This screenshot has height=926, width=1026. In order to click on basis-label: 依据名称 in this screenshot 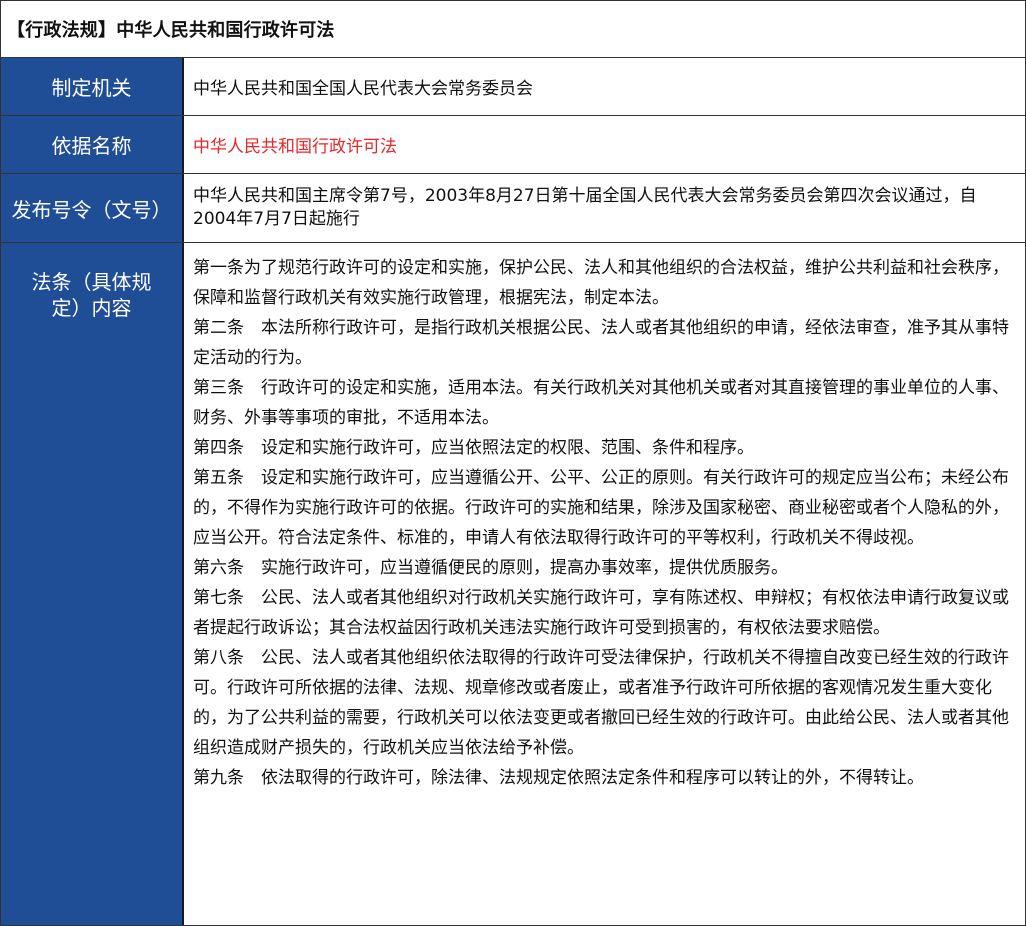, I will do `click(92, 144)`.